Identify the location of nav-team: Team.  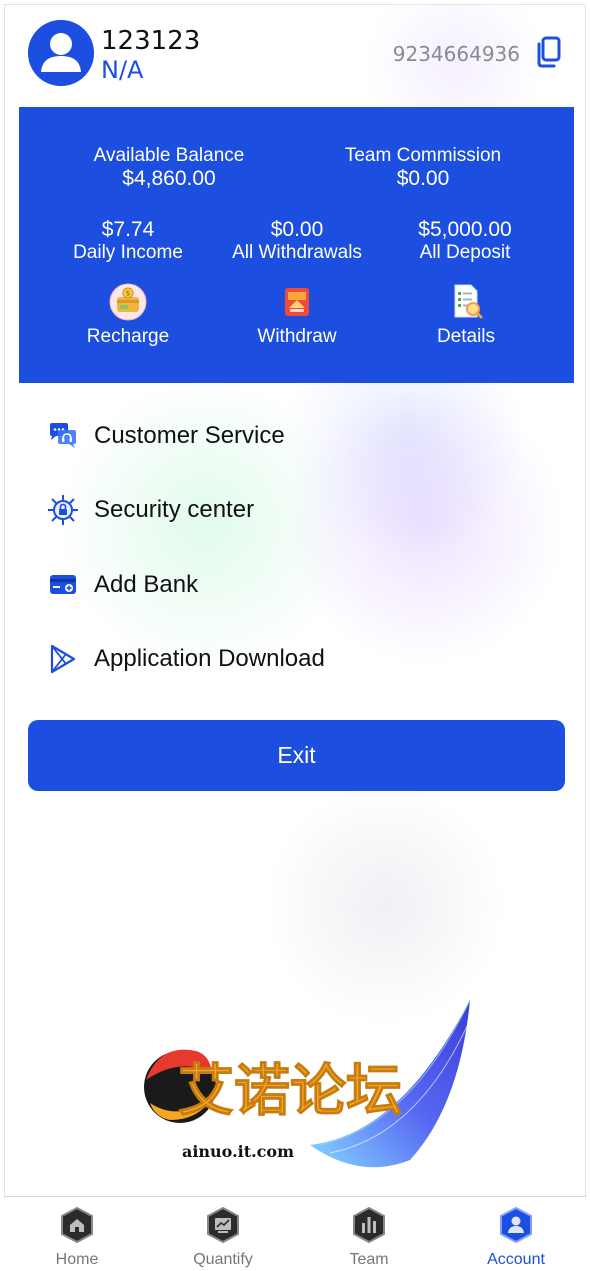
(369, 1237).